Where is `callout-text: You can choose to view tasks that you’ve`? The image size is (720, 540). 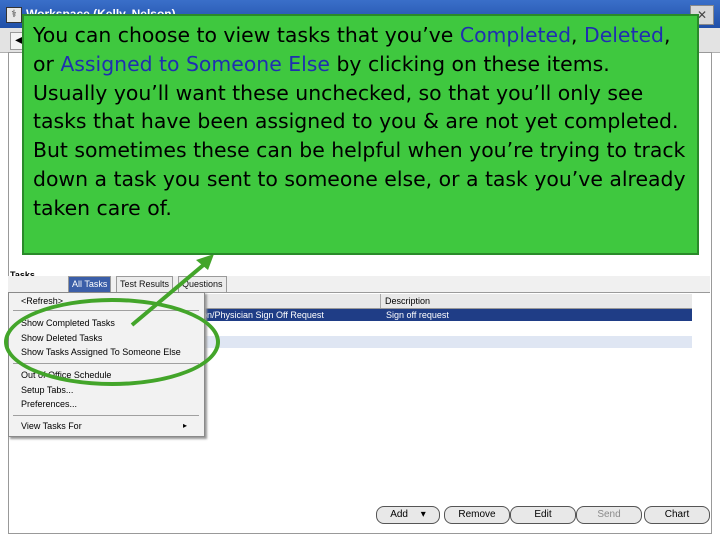
callout-text: You can choose to view tasks that you’ve is located at coordinates (246, 35).